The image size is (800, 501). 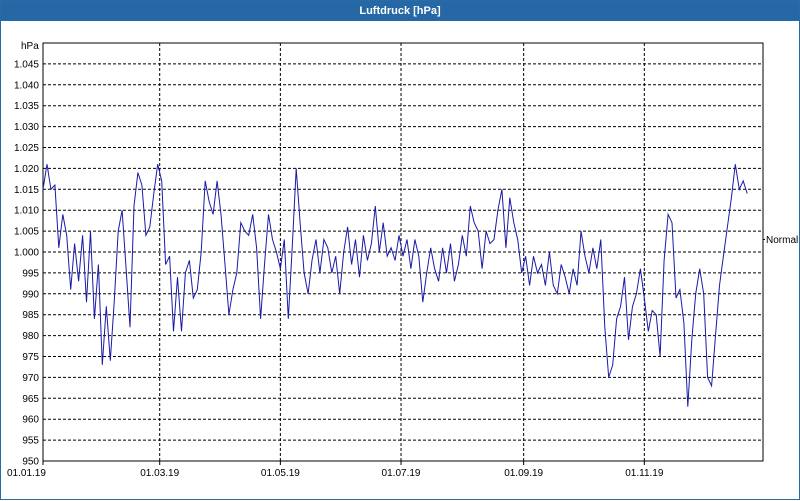 What do you see at coordinates (26, 106) in the screenshot?
I see `y-tick-label: 1.035` at bounding box center [26, 106].